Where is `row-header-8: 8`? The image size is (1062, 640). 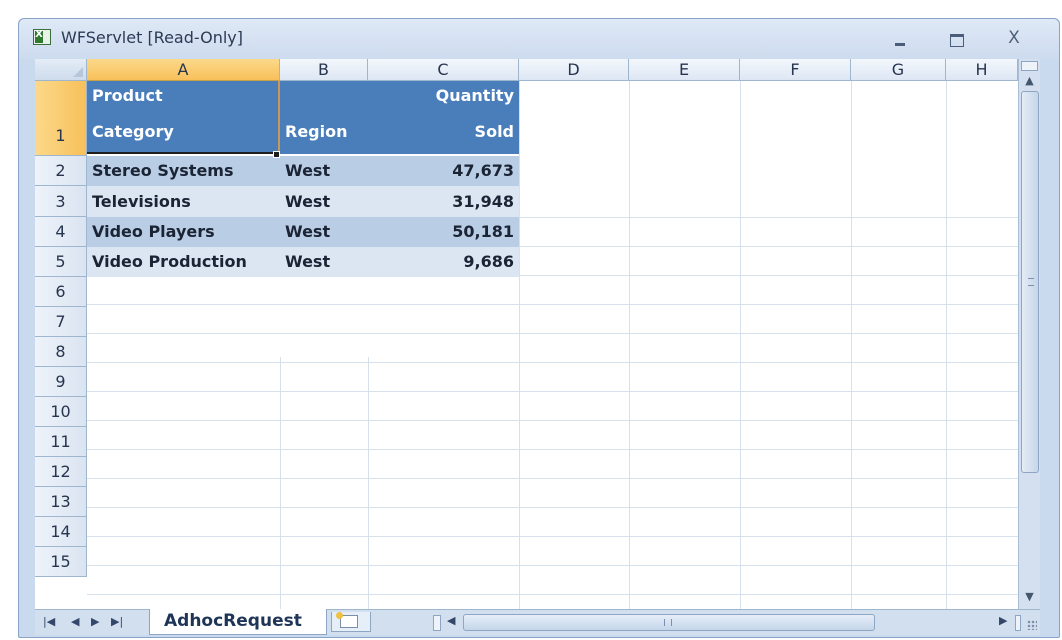 row-header-8: 8 is located at coordinates (61, 352).